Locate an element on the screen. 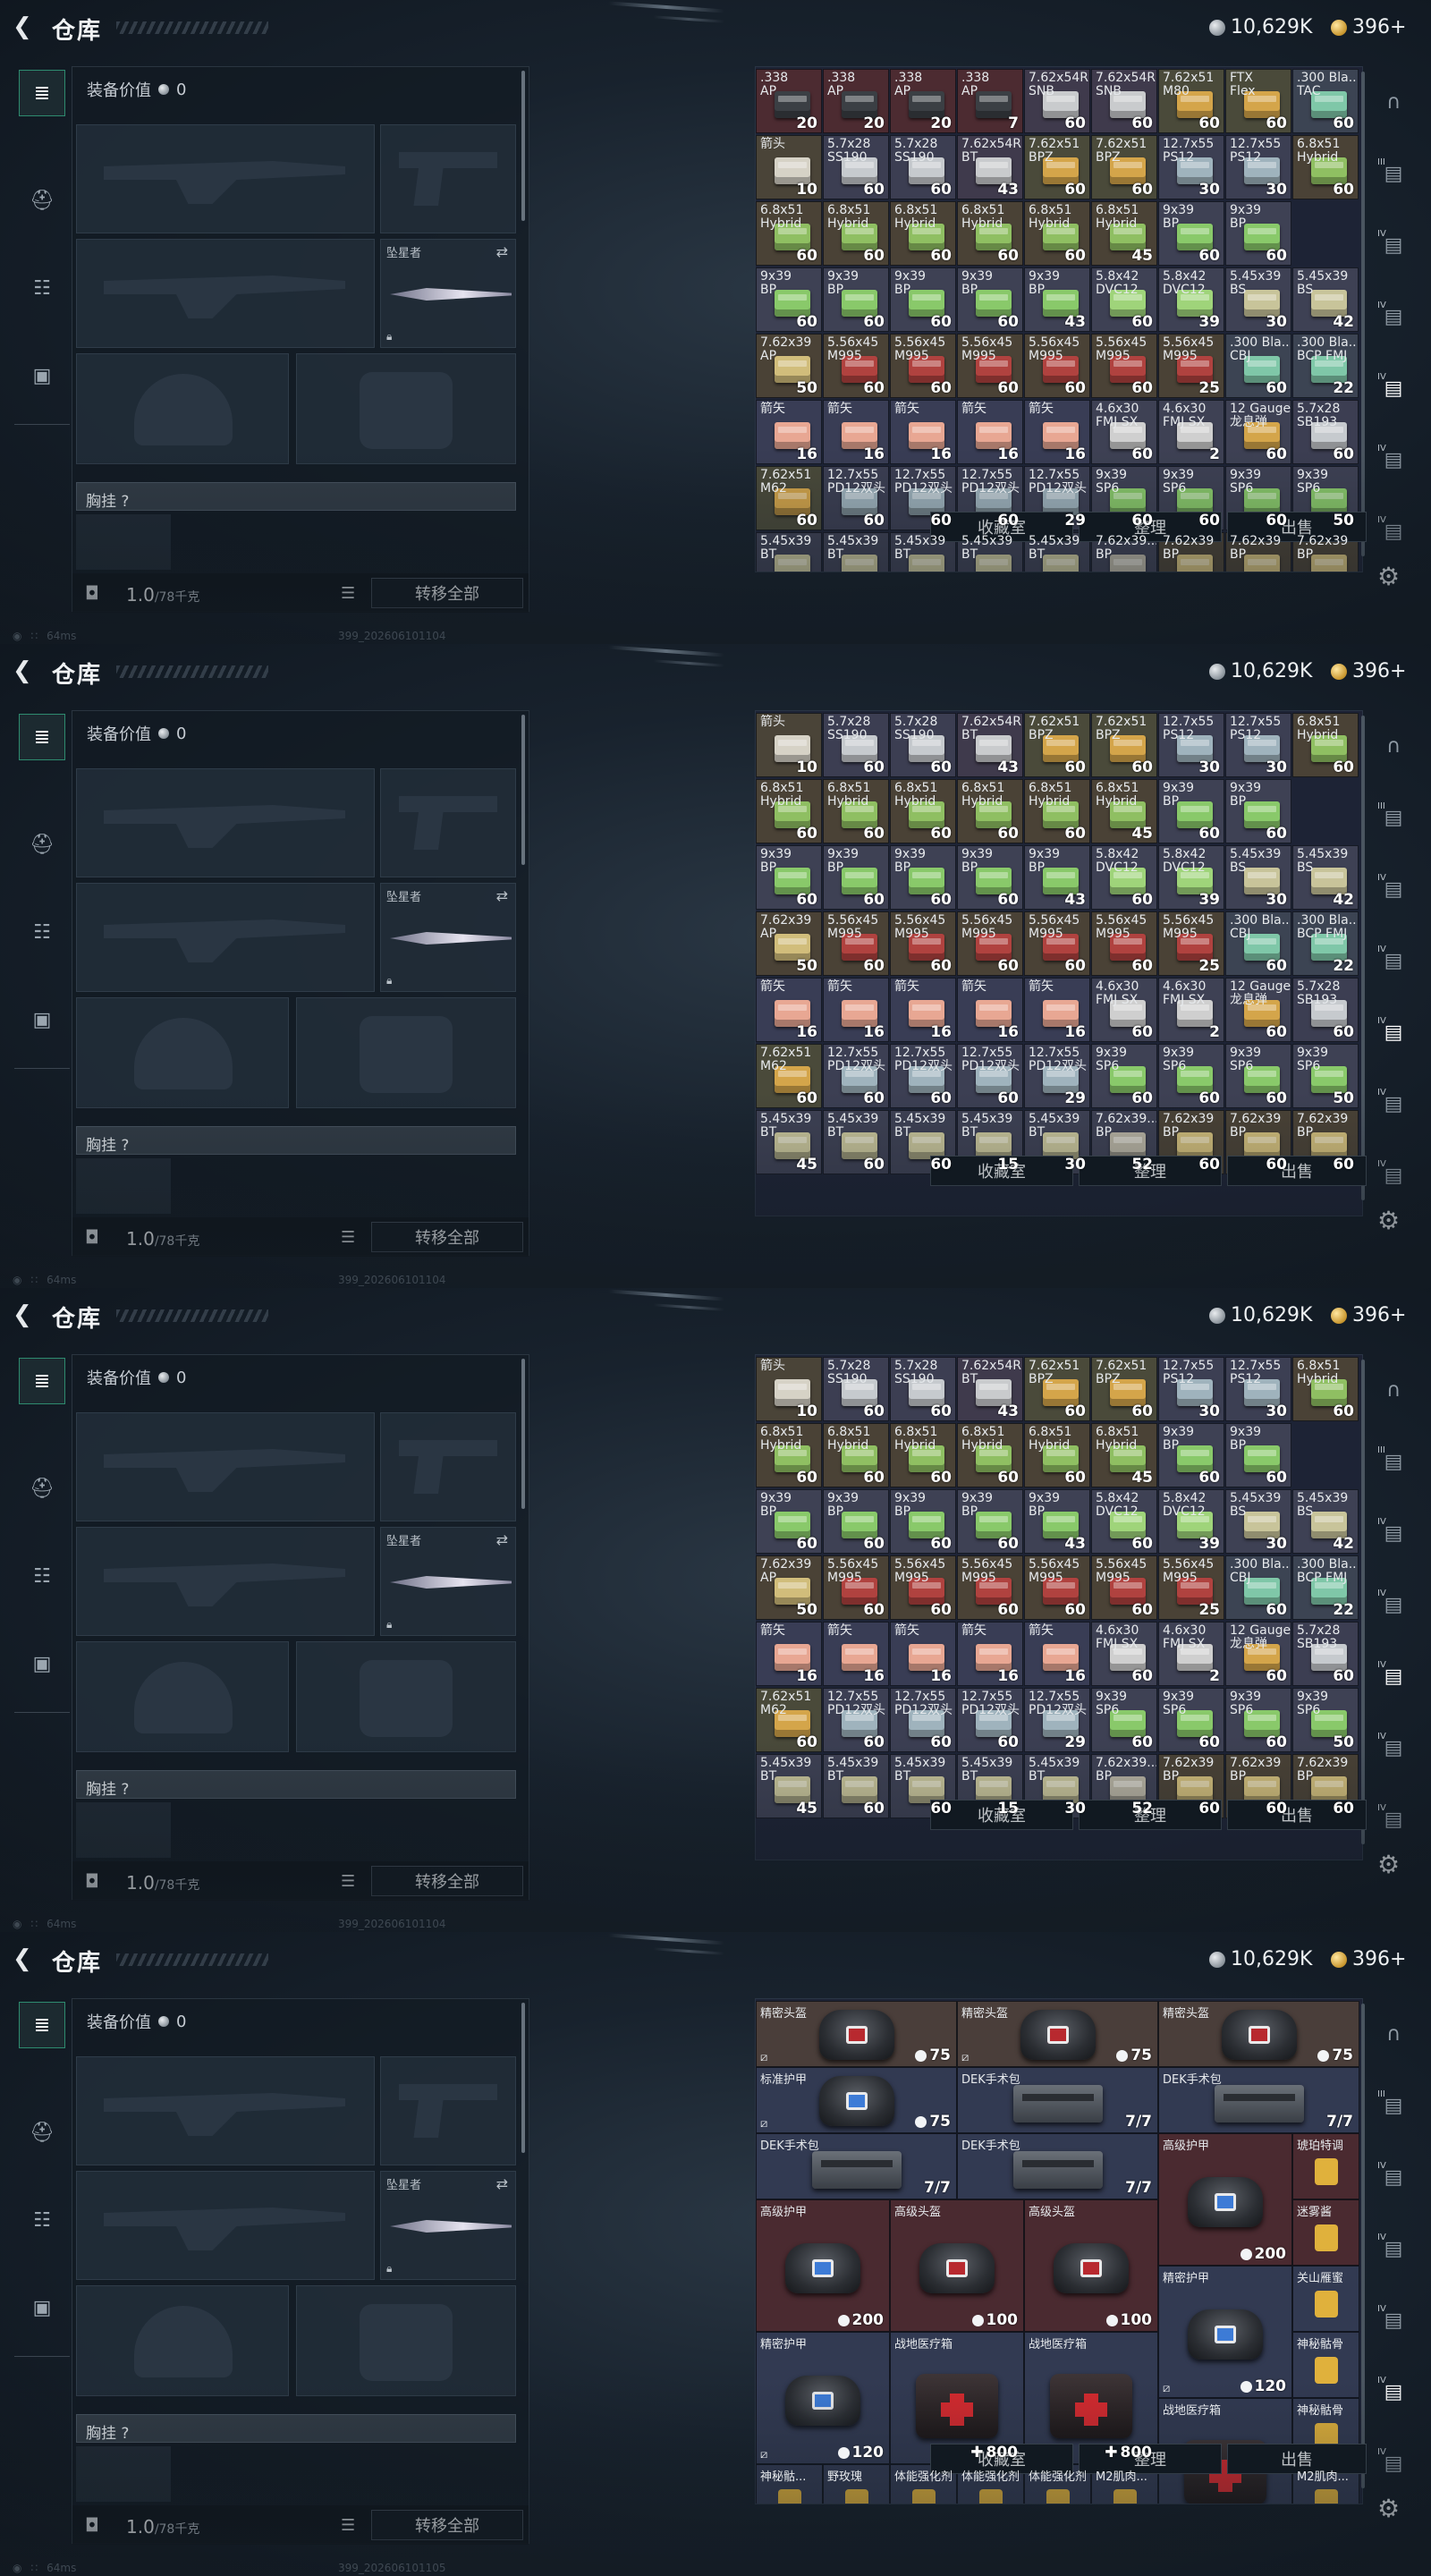 The image size is (1431, 2576). ammo-cell: 5.56x45 M995 25 is located at coordinates (1191, 366).